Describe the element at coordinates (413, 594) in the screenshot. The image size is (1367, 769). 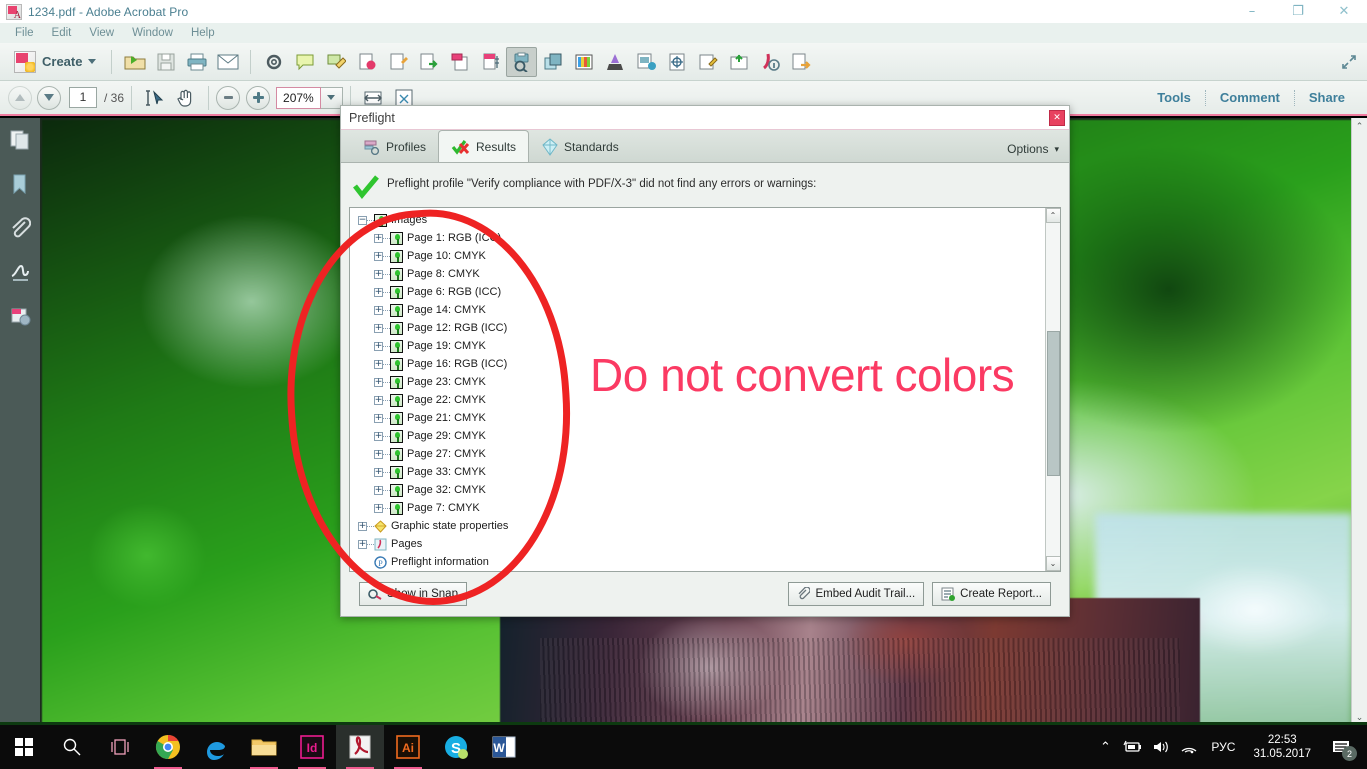
I see `show-in-snap-button: Show in Snap` at that location.